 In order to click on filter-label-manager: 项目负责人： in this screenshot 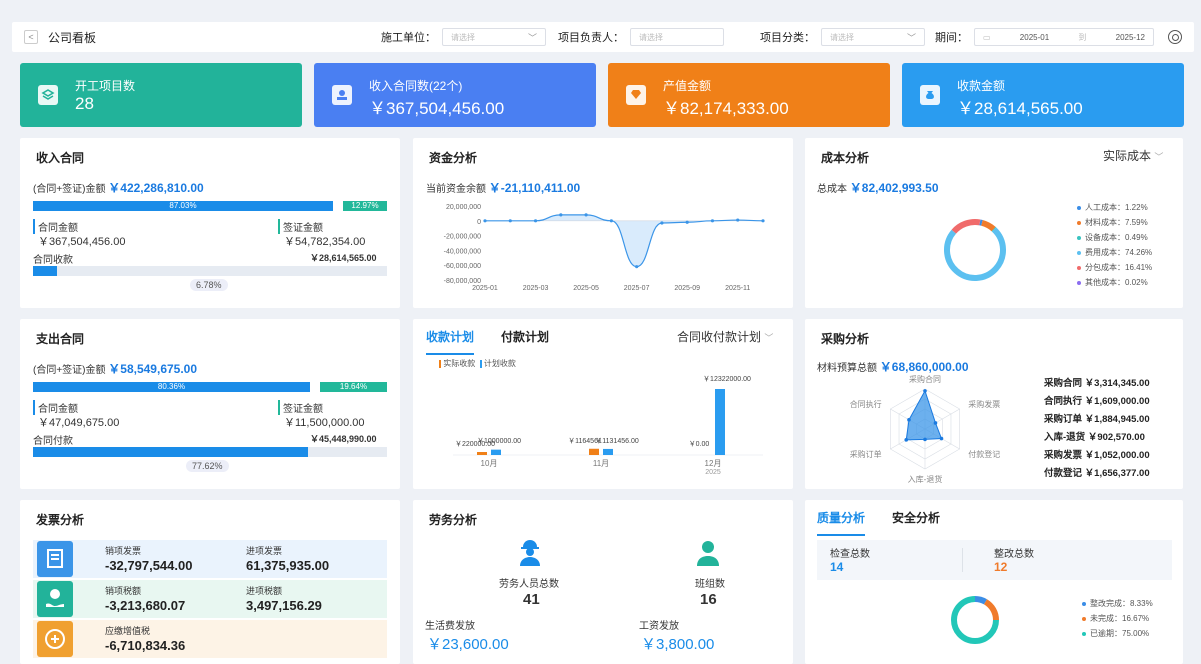, I will do `click(591, 38)`.